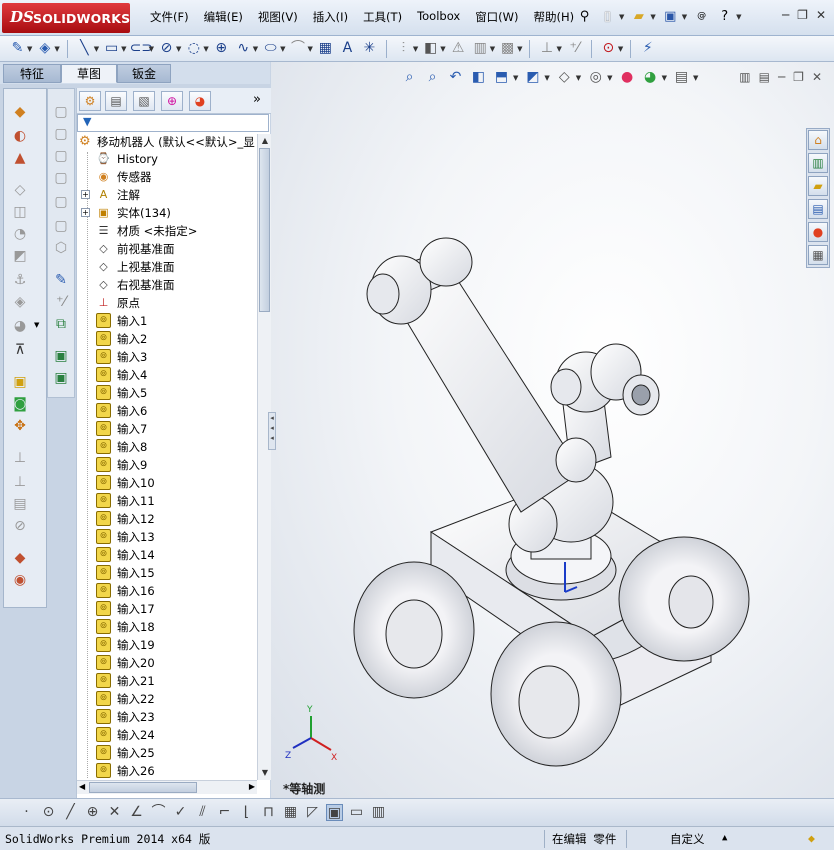  What do you see at coordinates (17, 48) in the screenshot?
I see `sketch-icon: ✎` at bounding box center [17, 48].